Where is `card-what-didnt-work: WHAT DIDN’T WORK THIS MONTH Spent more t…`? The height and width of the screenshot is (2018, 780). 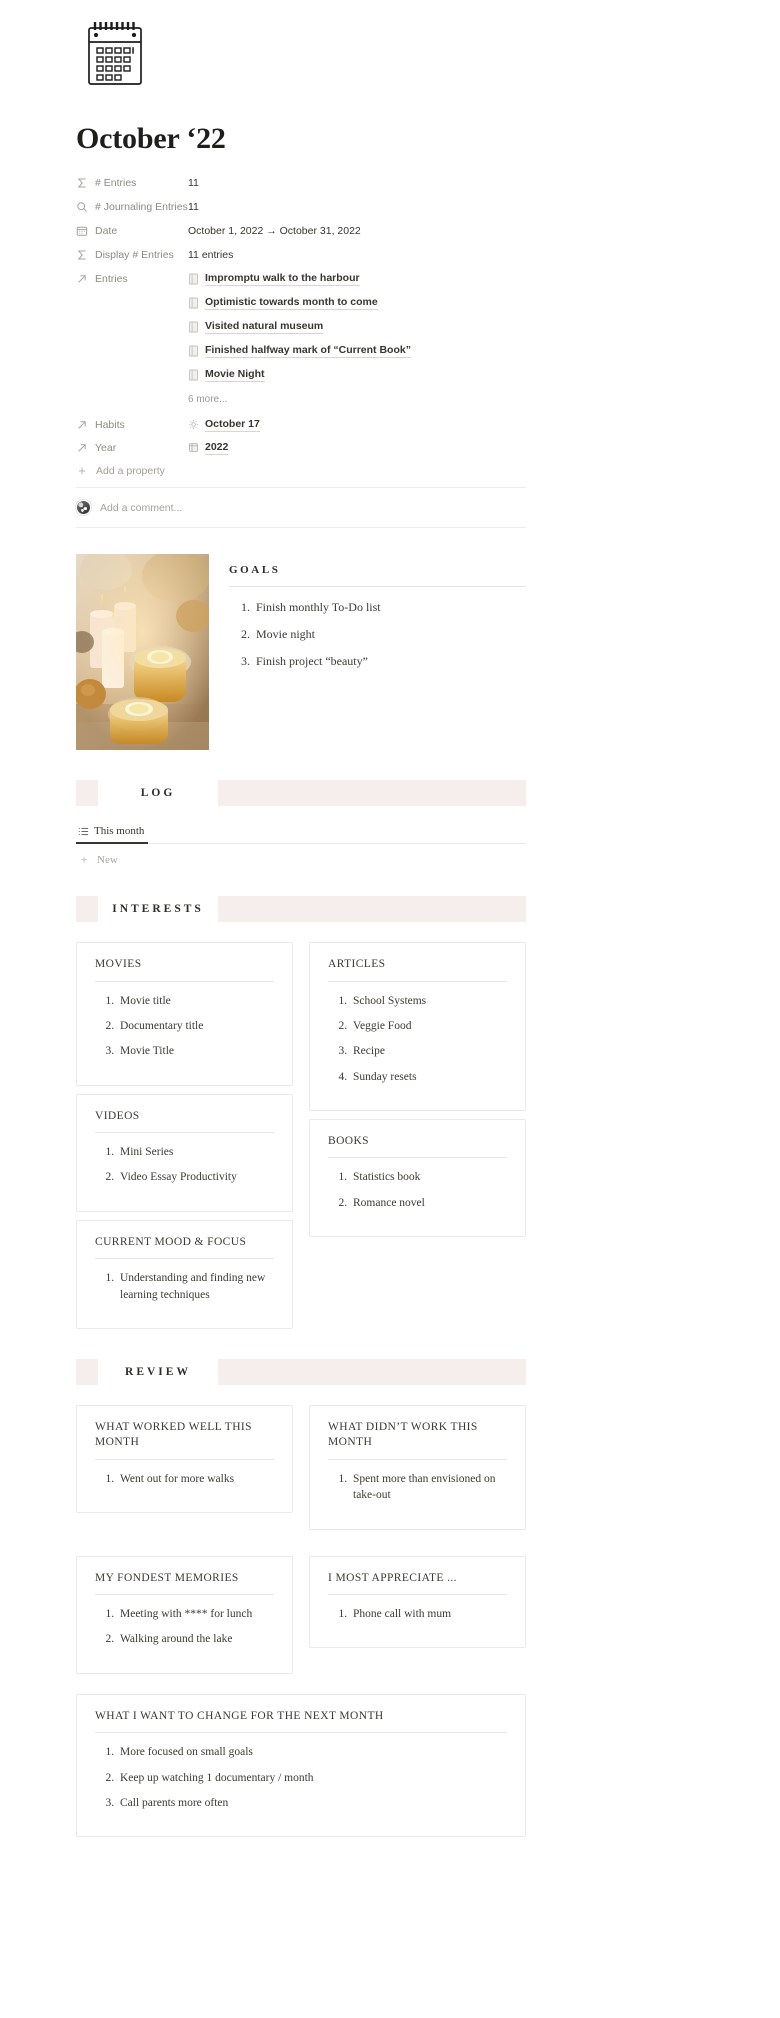
card-what-didnt-work: WHAT DIDN’T WORK THIS MONTH Spent more t… is located at coordinates (417, 1467).